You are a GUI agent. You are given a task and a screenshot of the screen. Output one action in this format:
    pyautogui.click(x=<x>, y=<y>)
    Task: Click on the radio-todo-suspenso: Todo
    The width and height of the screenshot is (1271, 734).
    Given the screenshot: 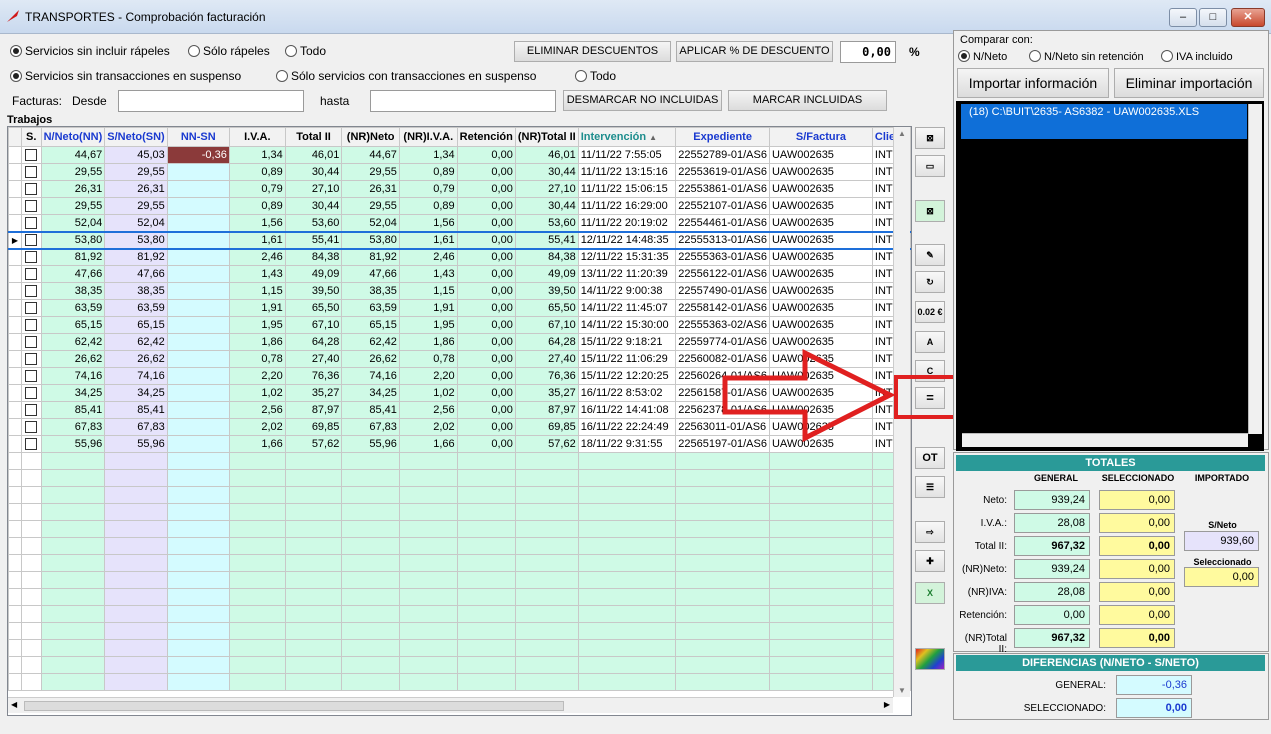 What is the action you would take?
    pyautogui.click(x=595, y=76)
    